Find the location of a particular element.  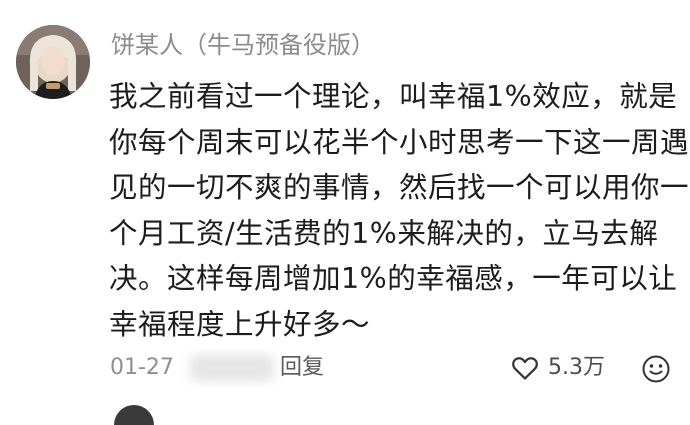

comment-body-line: 见的一切不爽的事情，然后找一个可以用你一 is located at coordinates (399, 187).